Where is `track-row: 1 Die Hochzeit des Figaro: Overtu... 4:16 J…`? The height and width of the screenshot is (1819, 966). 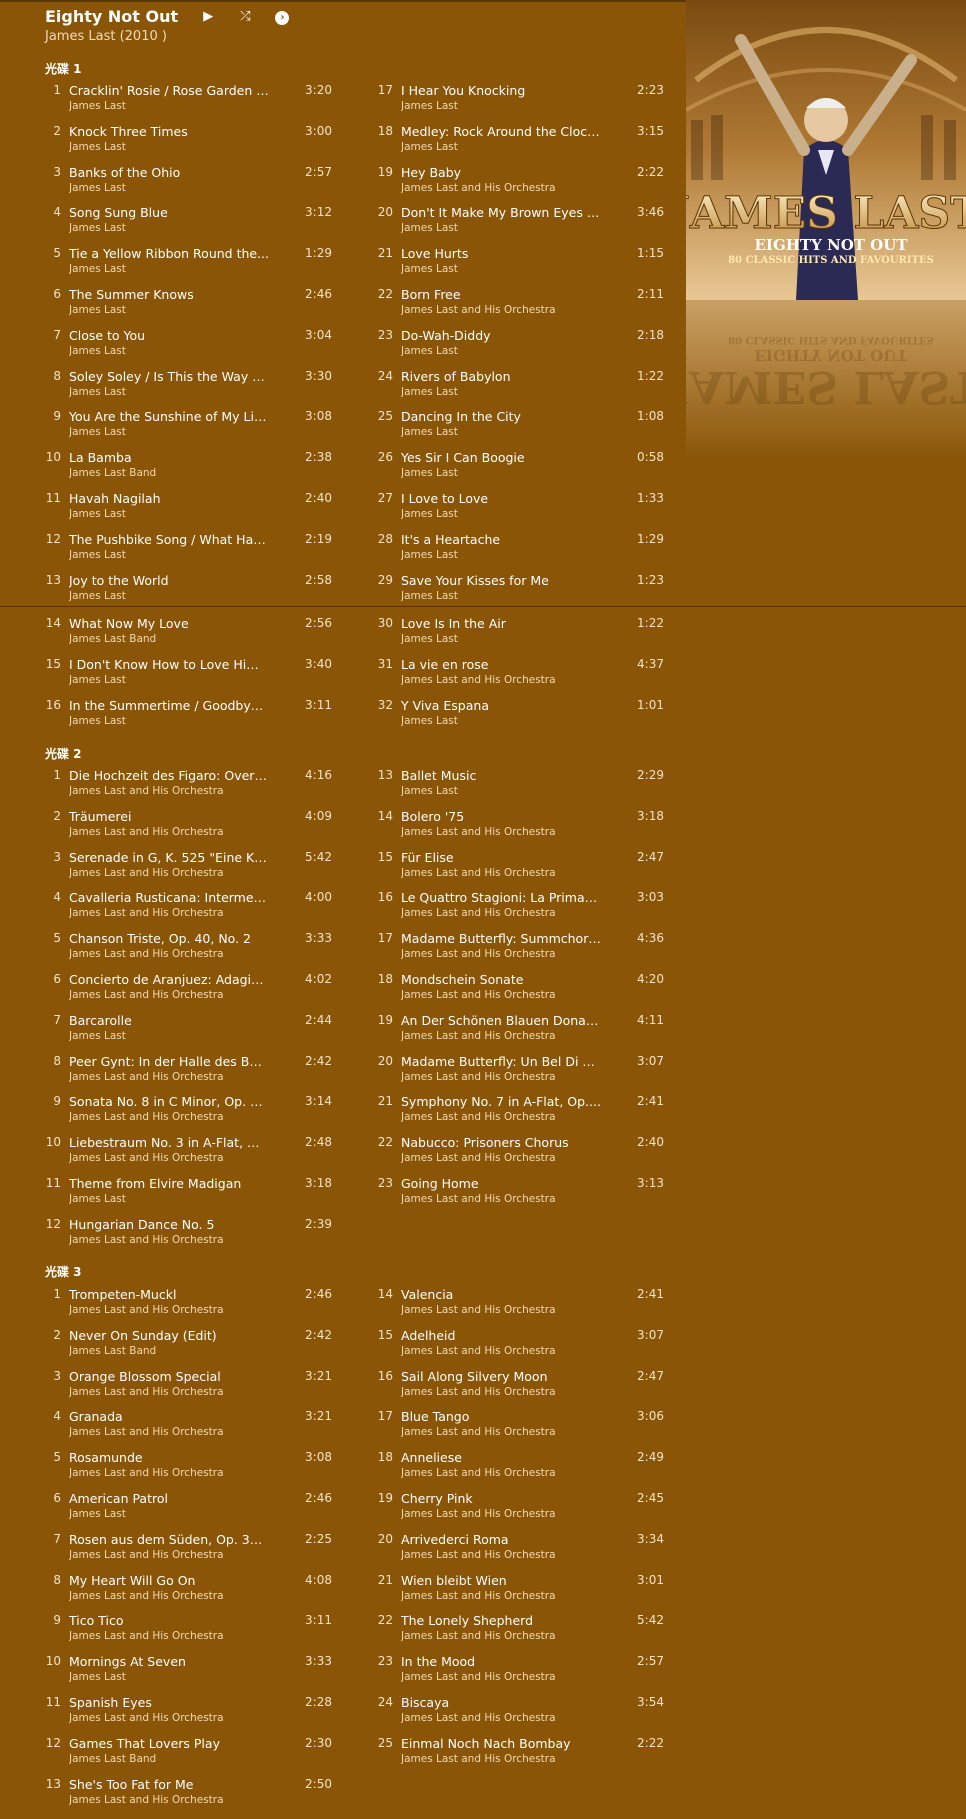 track-row: 1 Die Hochzeit des Figaro: Overtu... 4:16 J… is located at coordinates (188, 785).